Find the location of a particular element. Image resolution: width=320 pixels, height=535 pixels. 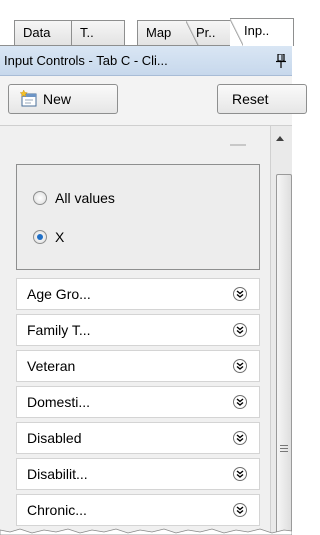

new-button: New is located at coordinates (63, 99).